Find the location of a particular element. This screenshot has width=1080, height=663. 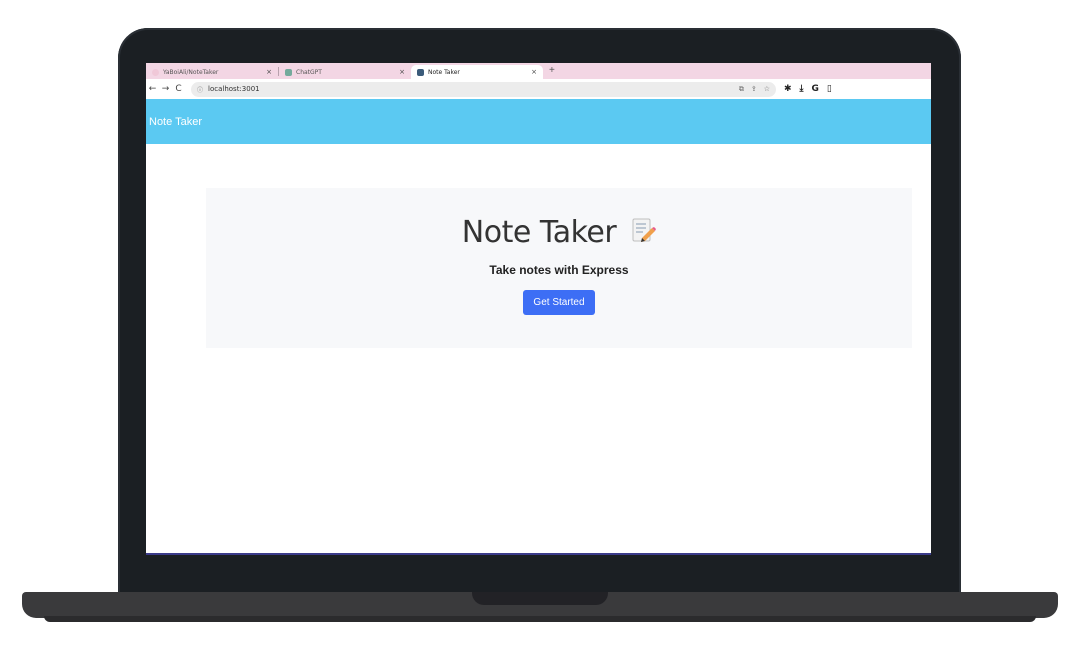

tab-label: YaBoiAli/NoteTaker is located at coordinates (191, 72).